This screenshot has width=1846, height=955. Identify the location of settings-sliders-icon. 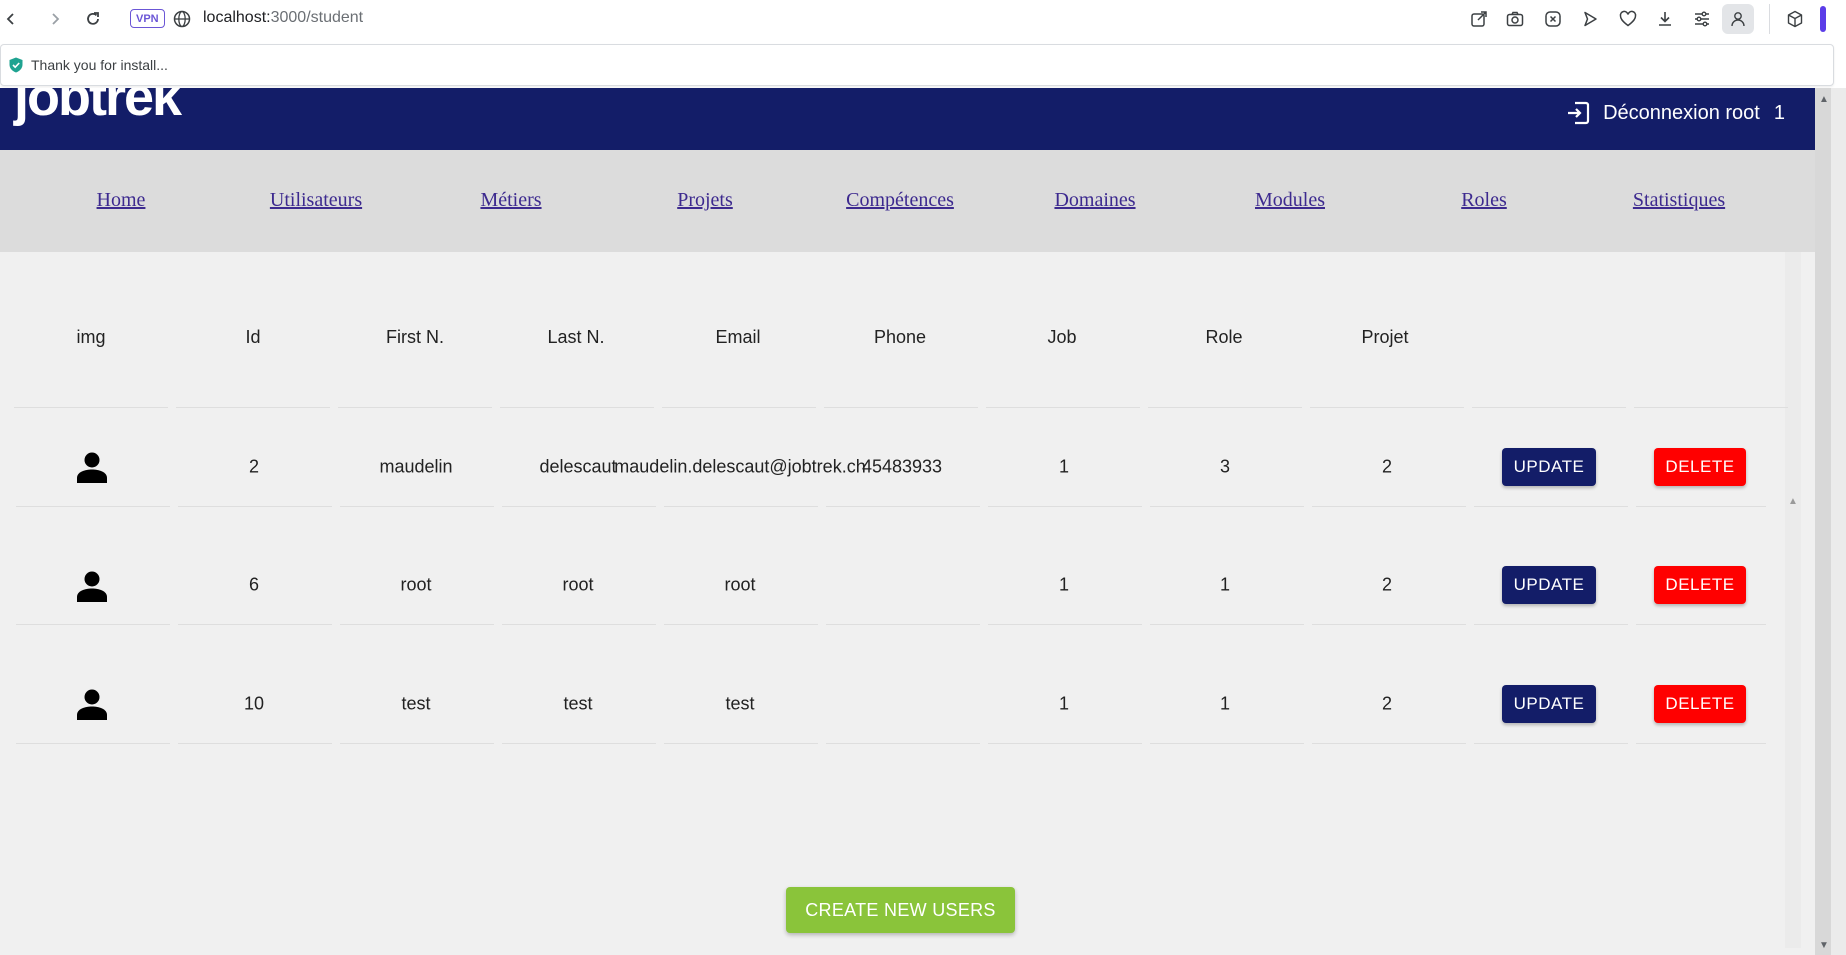
(1702, 19).